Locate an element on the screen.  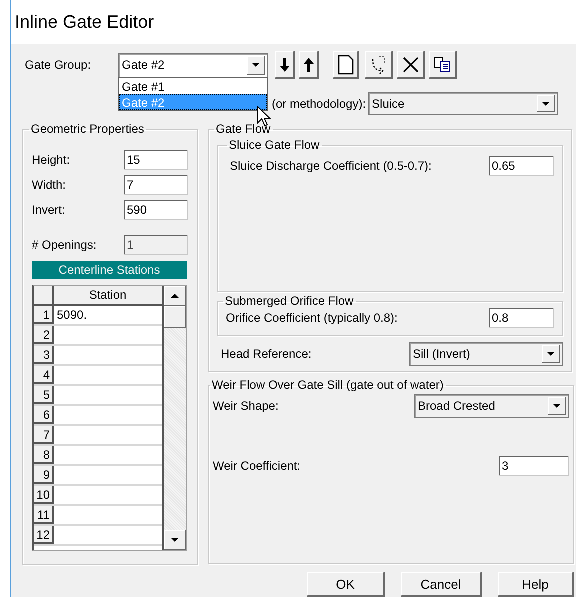
group-title: Gate Flow is located at coordinates (243, 129).